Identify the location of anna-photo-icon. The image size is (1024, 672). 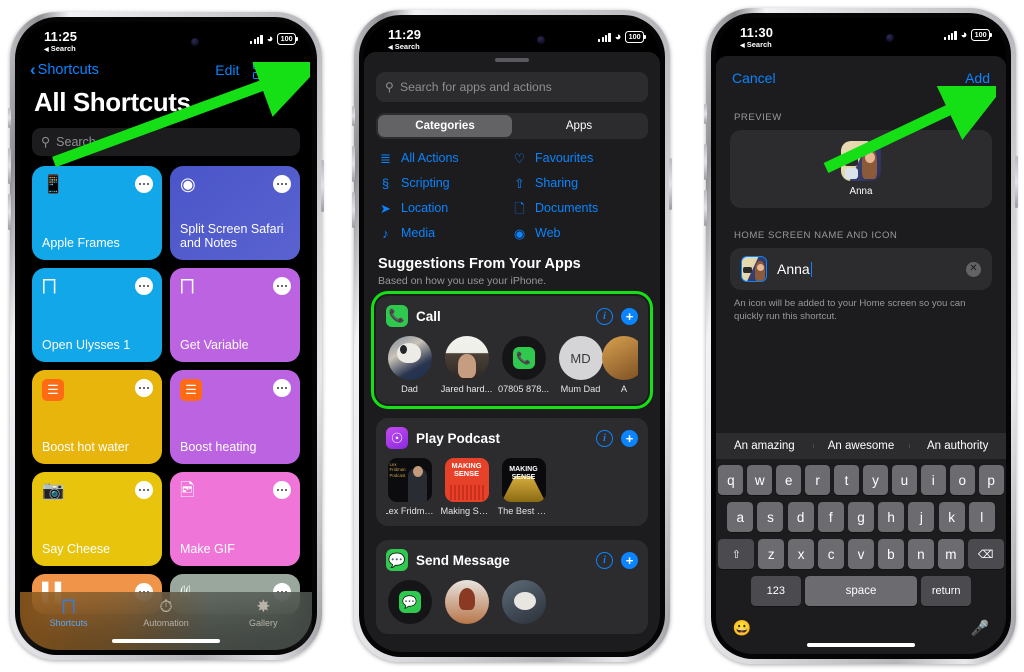
(754, 269).